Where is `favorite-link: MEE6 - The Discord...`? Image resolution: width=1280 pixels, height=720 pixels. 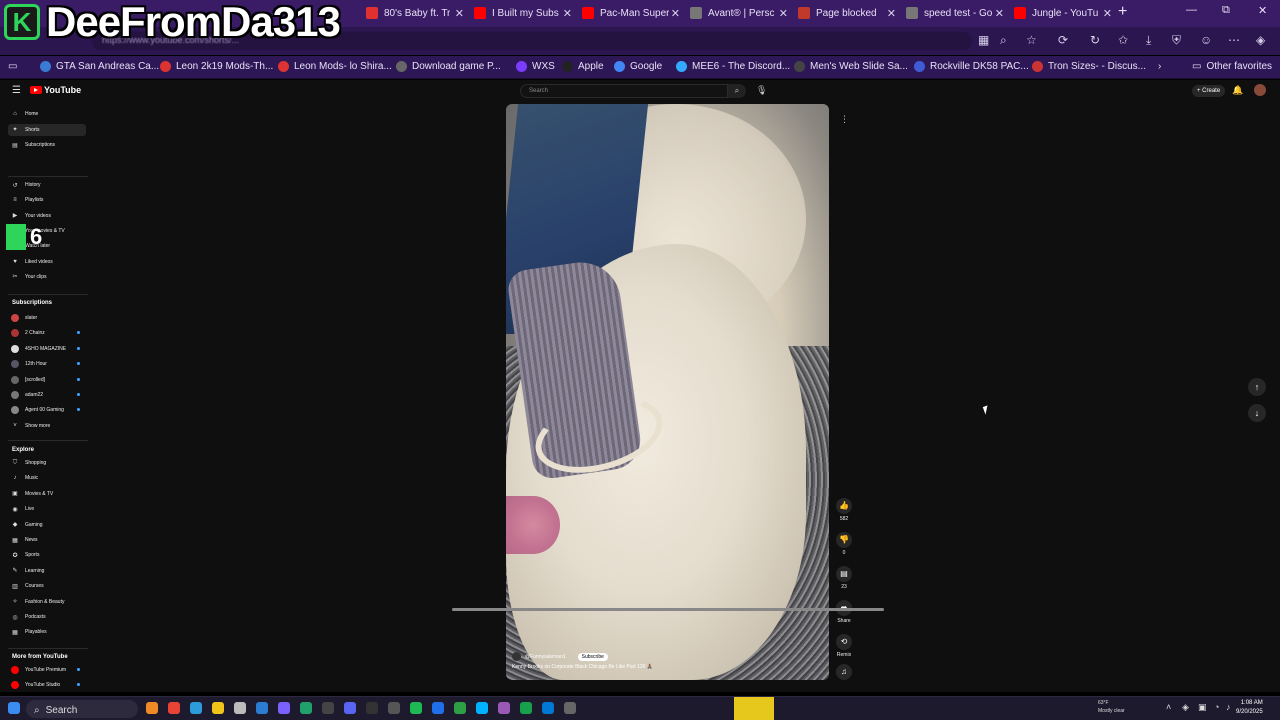 favorite-link: MEE6 - The Discord... is located at coordinates (733, 66).